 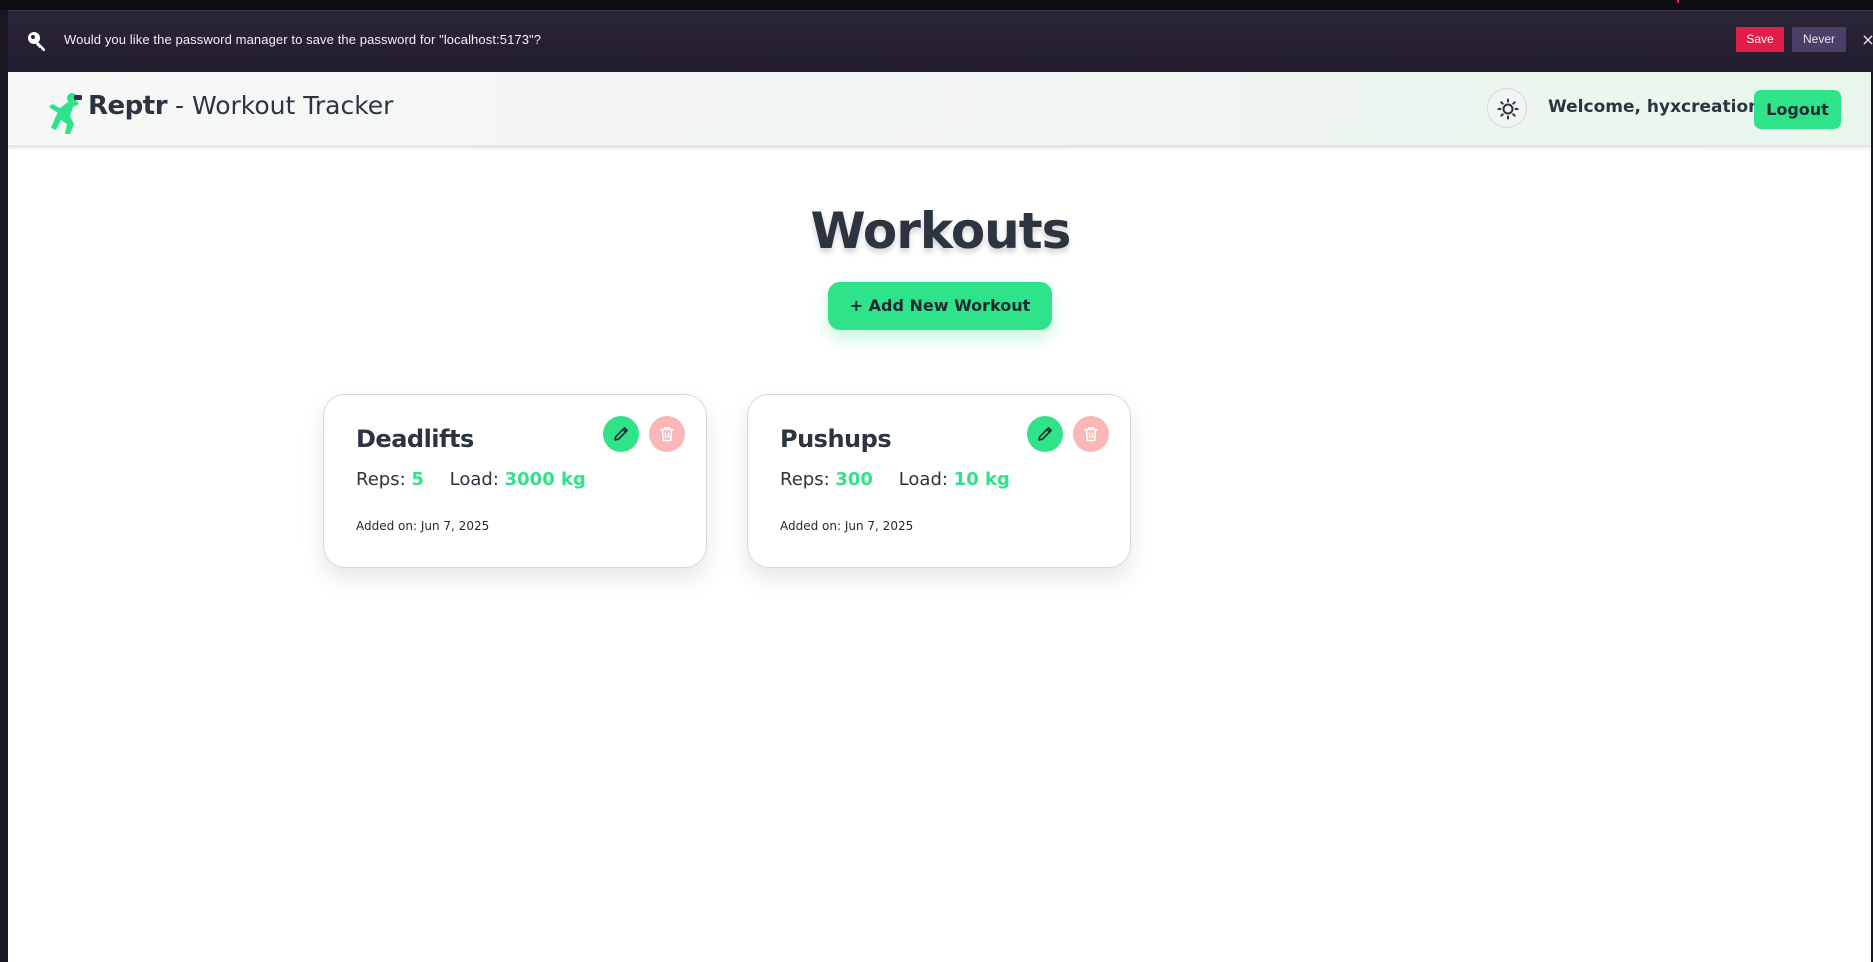 I want to click on never-save-button: Never, so click(x=1819, y=39).